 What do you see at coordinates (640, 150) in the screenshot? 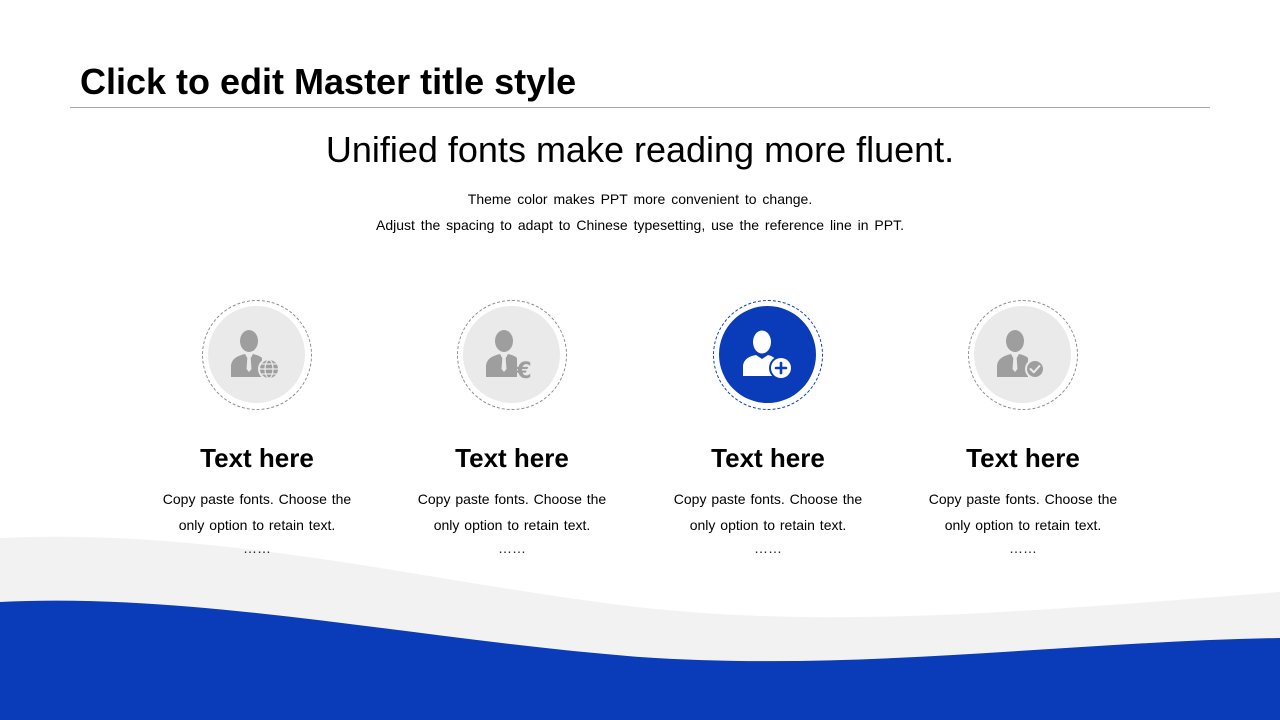
I see `headline: Unified fonts make reading more fluent.` at bounding box center [640, 150].